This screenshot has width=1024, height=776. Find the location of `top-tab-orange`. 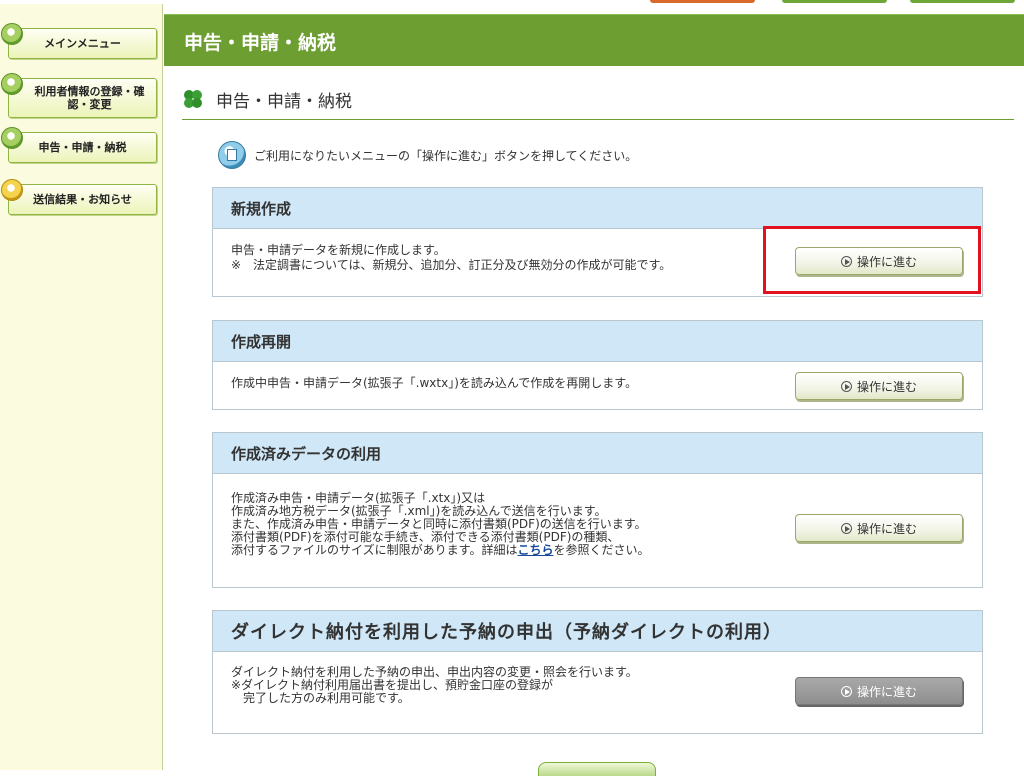

top-tab-orange is located at coordinates (702, 1).